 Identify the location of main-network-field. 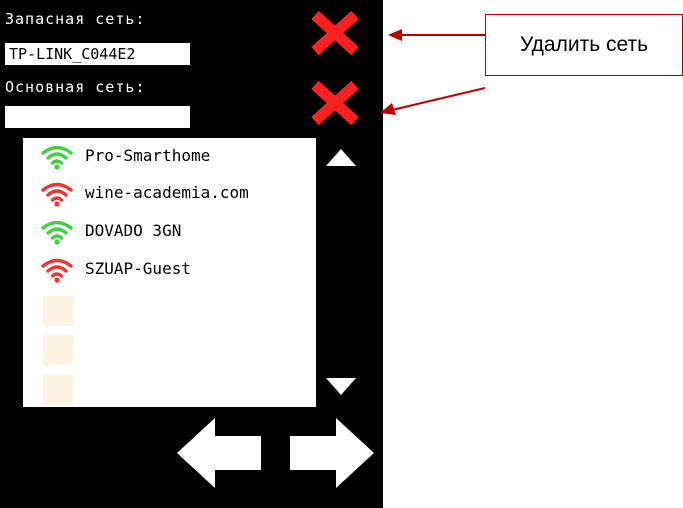
(97, 117).